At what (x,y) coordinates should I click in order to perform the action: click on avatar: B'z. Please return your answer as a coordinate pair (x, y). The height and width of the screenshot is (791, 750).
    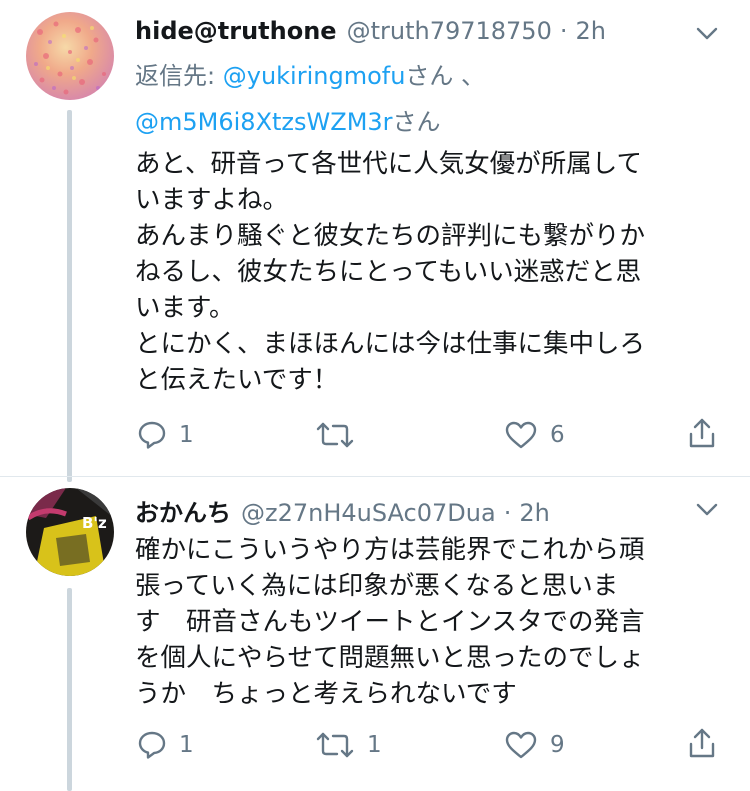
    Looking at the image, I should click on (70, 532).